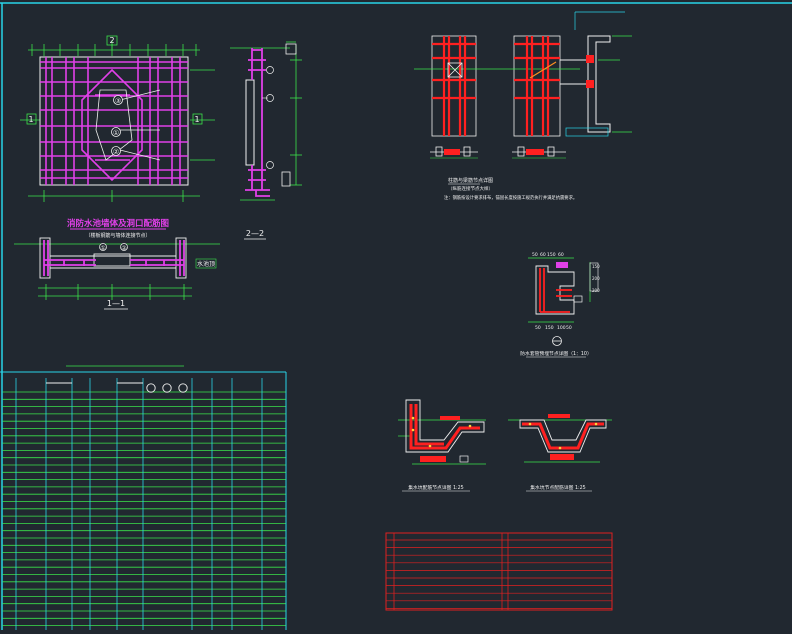 This screenshot has width=792, height=634. Describe the element at coordinates (596, 266) in the screenshot. I see `small-detail-side-1: 150` at that location.